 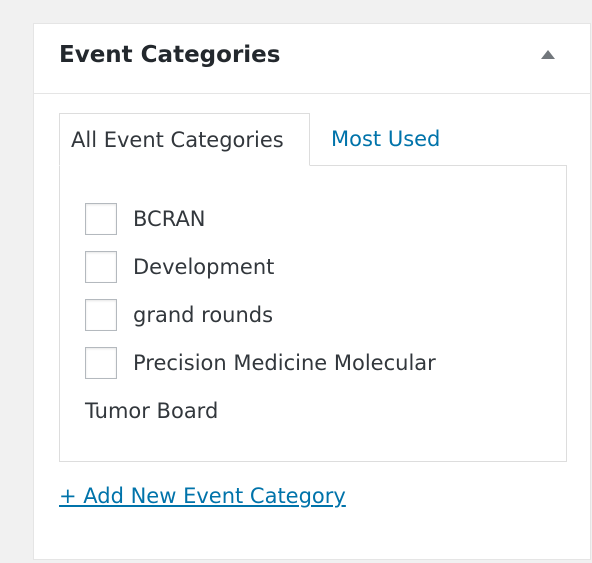 I want to click on add-new-category-link: + Add New Event Category, so click(x=202, y=496).